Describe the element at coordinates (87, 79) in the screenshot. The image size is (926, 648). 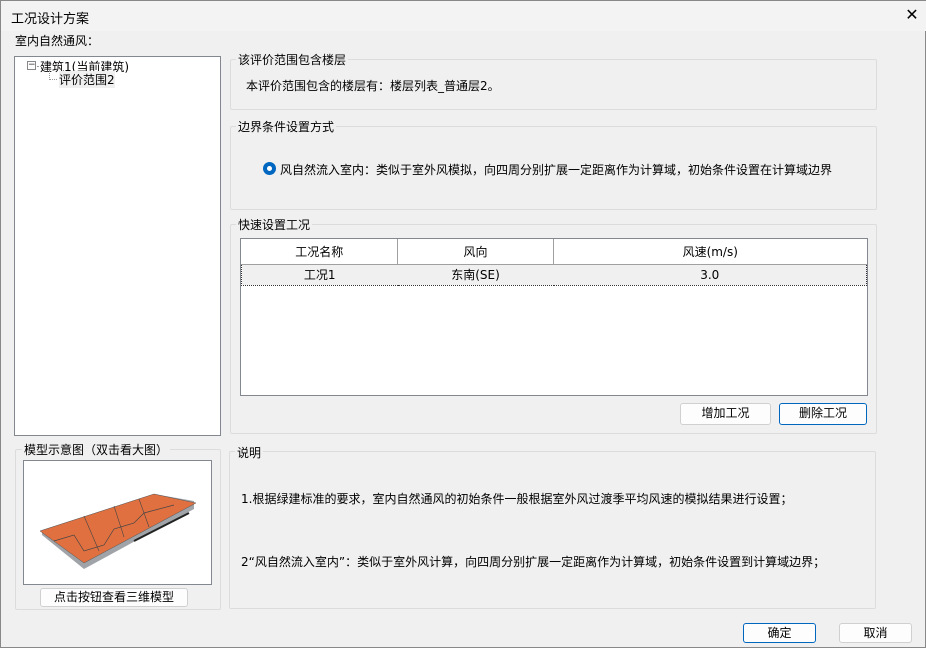
I see `tree-item-range: 评价范围2` at that location.